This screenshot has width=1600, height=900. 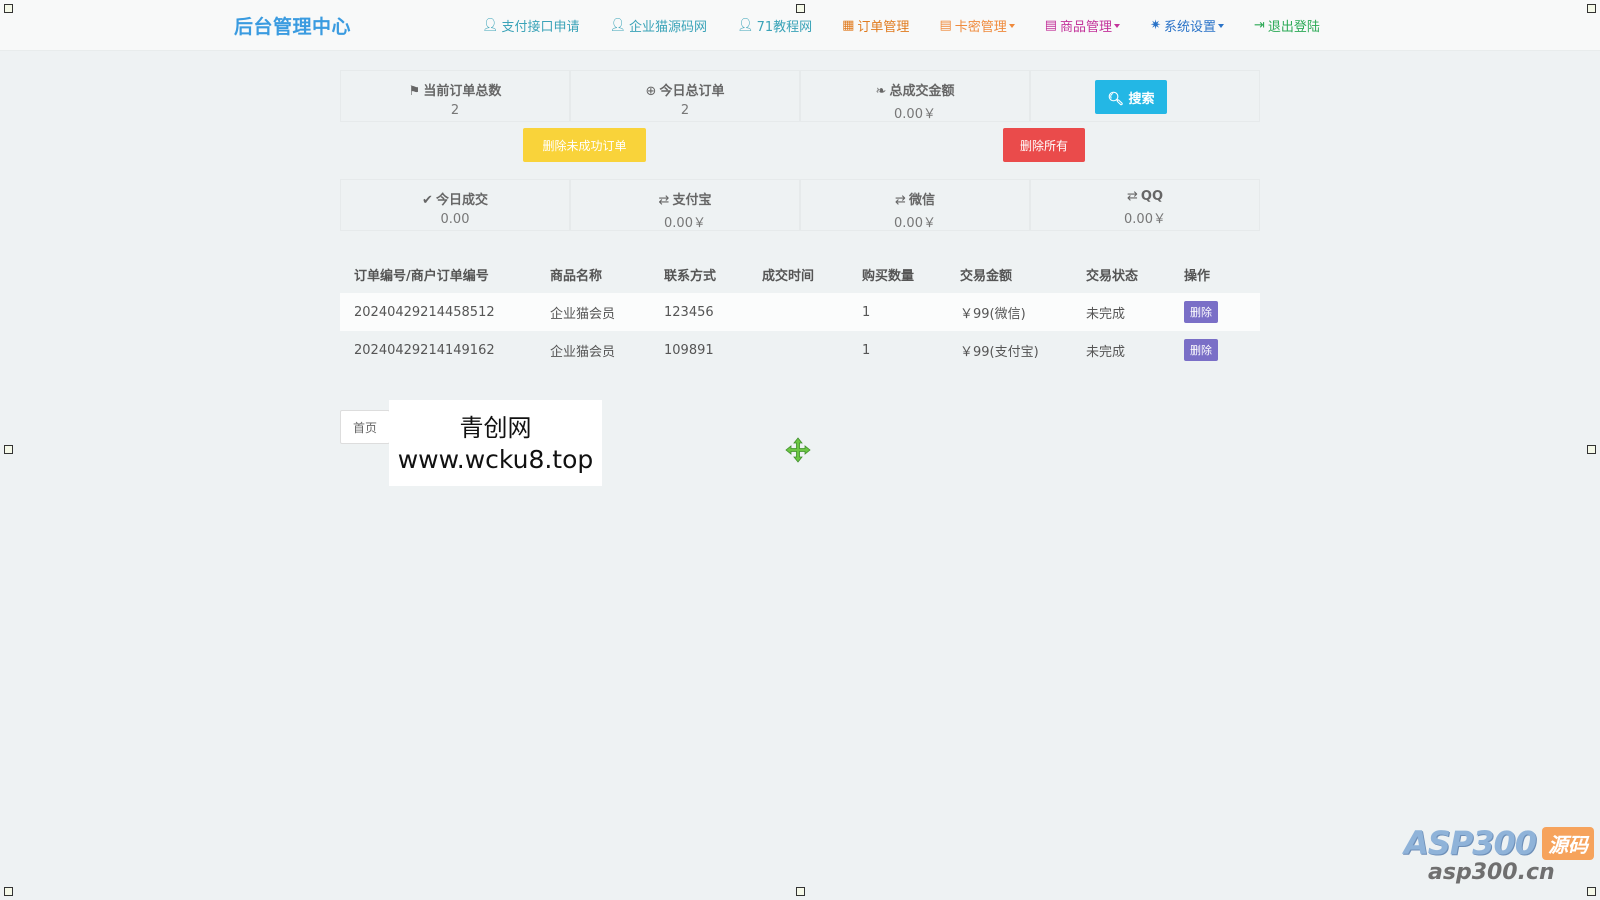 What do you see at coordinates (692, 200) in the screenshot?
I see `stat-label: 支付宝` at bounding box center [692, 200].